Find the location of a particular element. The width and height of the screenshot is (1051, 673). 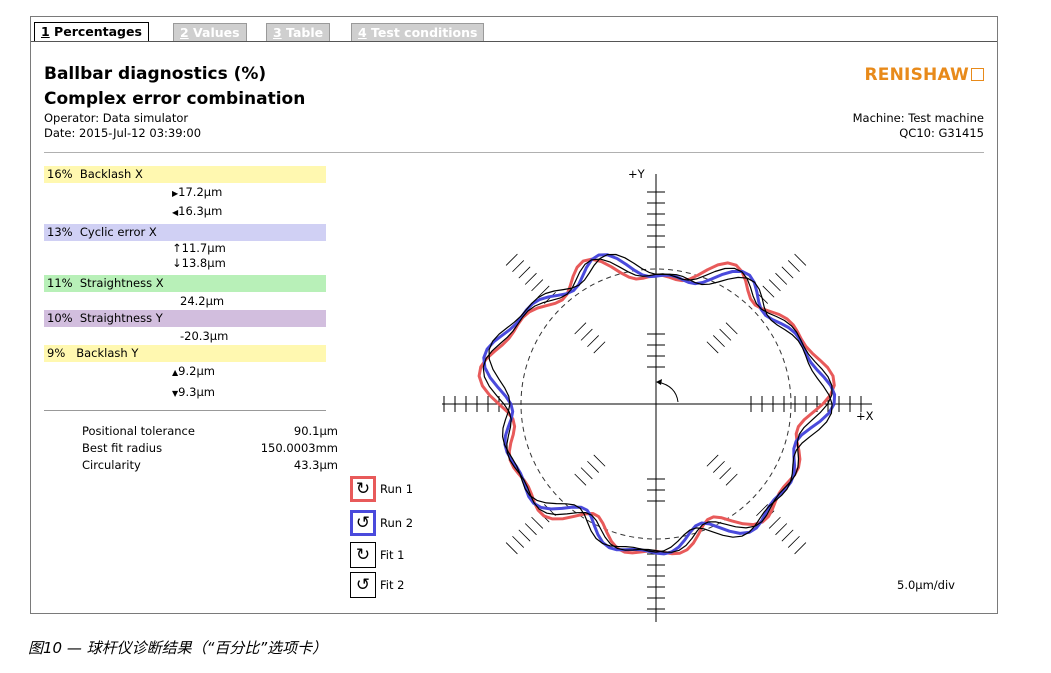

stat-value: 150.0003mm is located at coordinates (299, 448).